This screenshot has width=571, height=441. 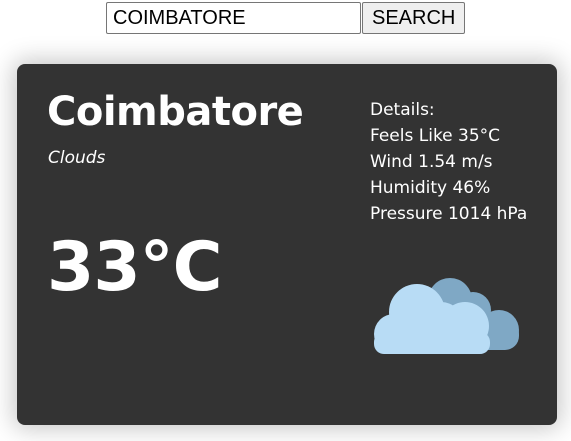 What do you see at coordinates (414, 18) in the screenshot?
I see `search-button: SEARCH` at bounding box center [414, 18].